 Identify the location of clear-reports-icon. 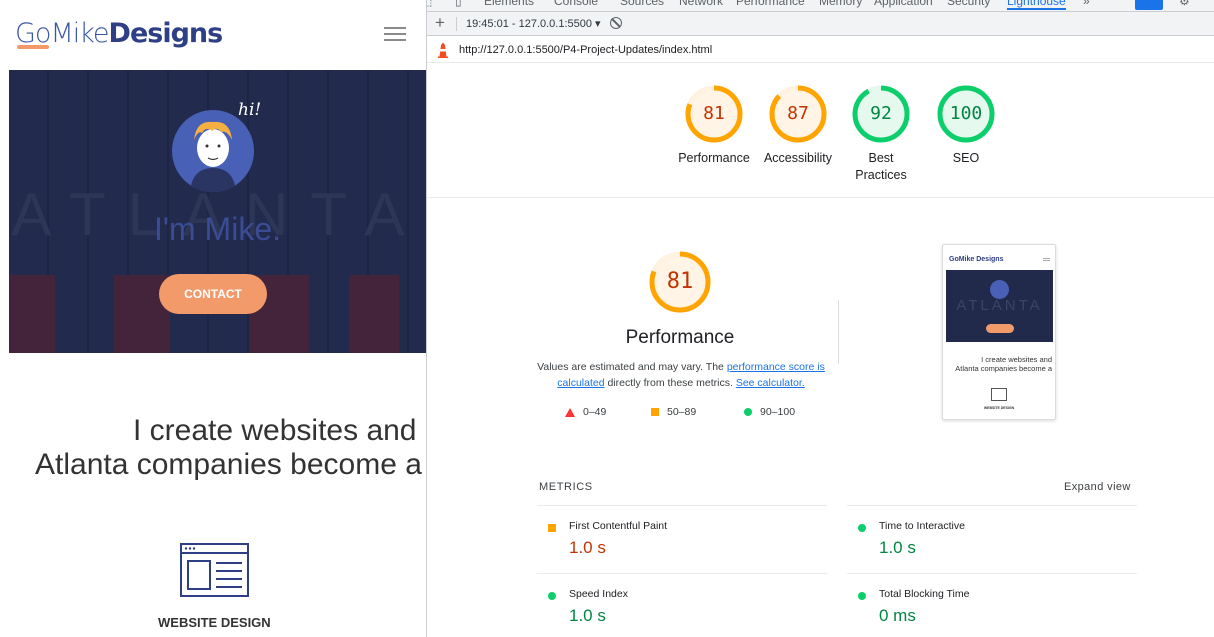
(616, 23).